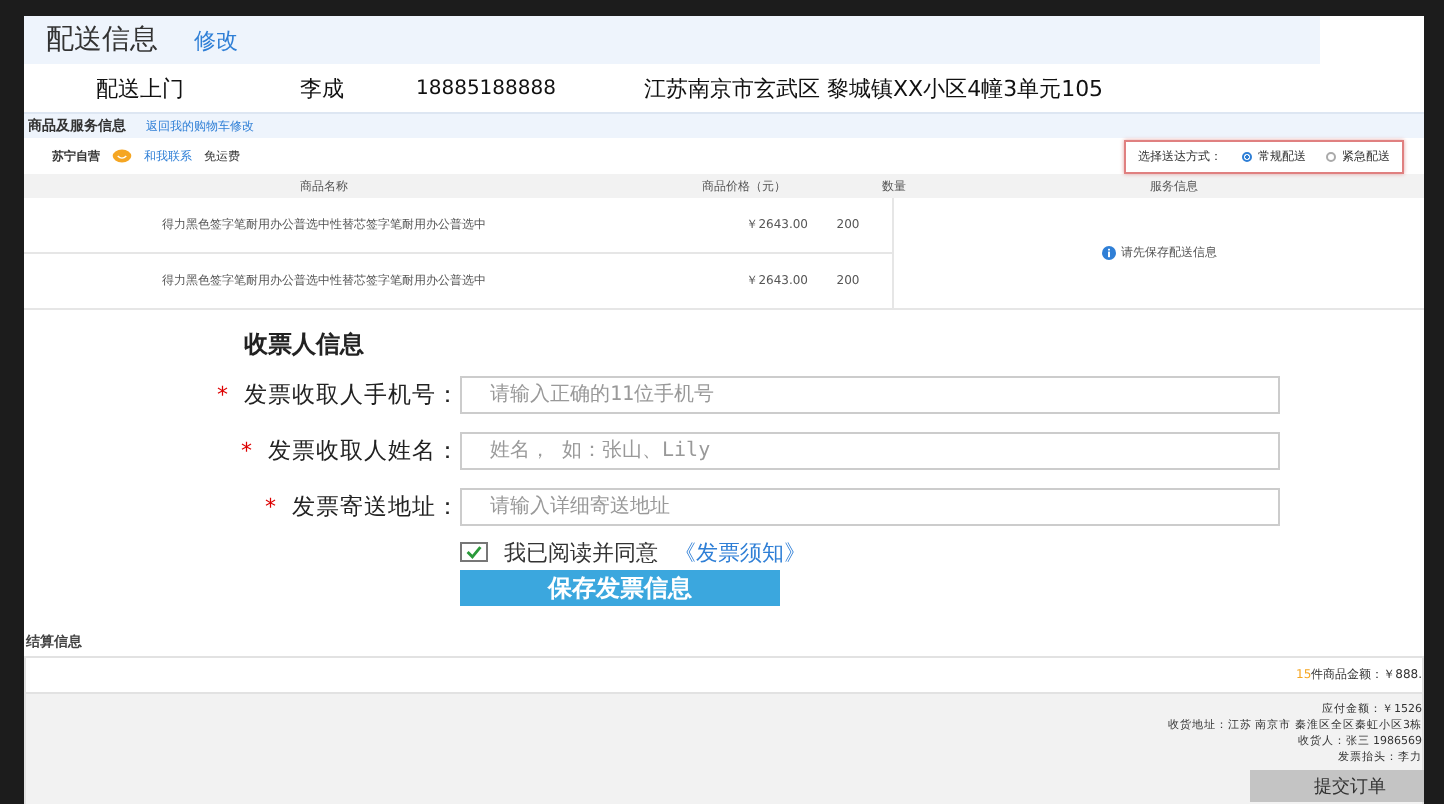 Image resolution: width=1444 pixels, height=804 pixels. What do you see at coordinates (376, 506) in the screenshot?
I see `field-label: 发票寄送地址：` at bounding box center [376, 506].